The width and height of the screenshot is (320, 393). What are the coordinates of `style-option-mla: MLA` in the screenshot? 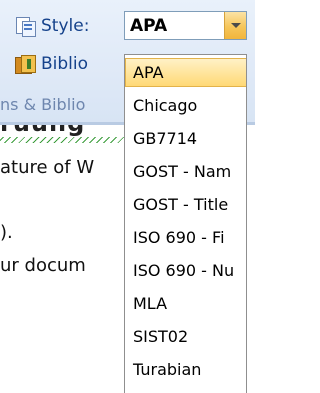 It's located at (185, 303).